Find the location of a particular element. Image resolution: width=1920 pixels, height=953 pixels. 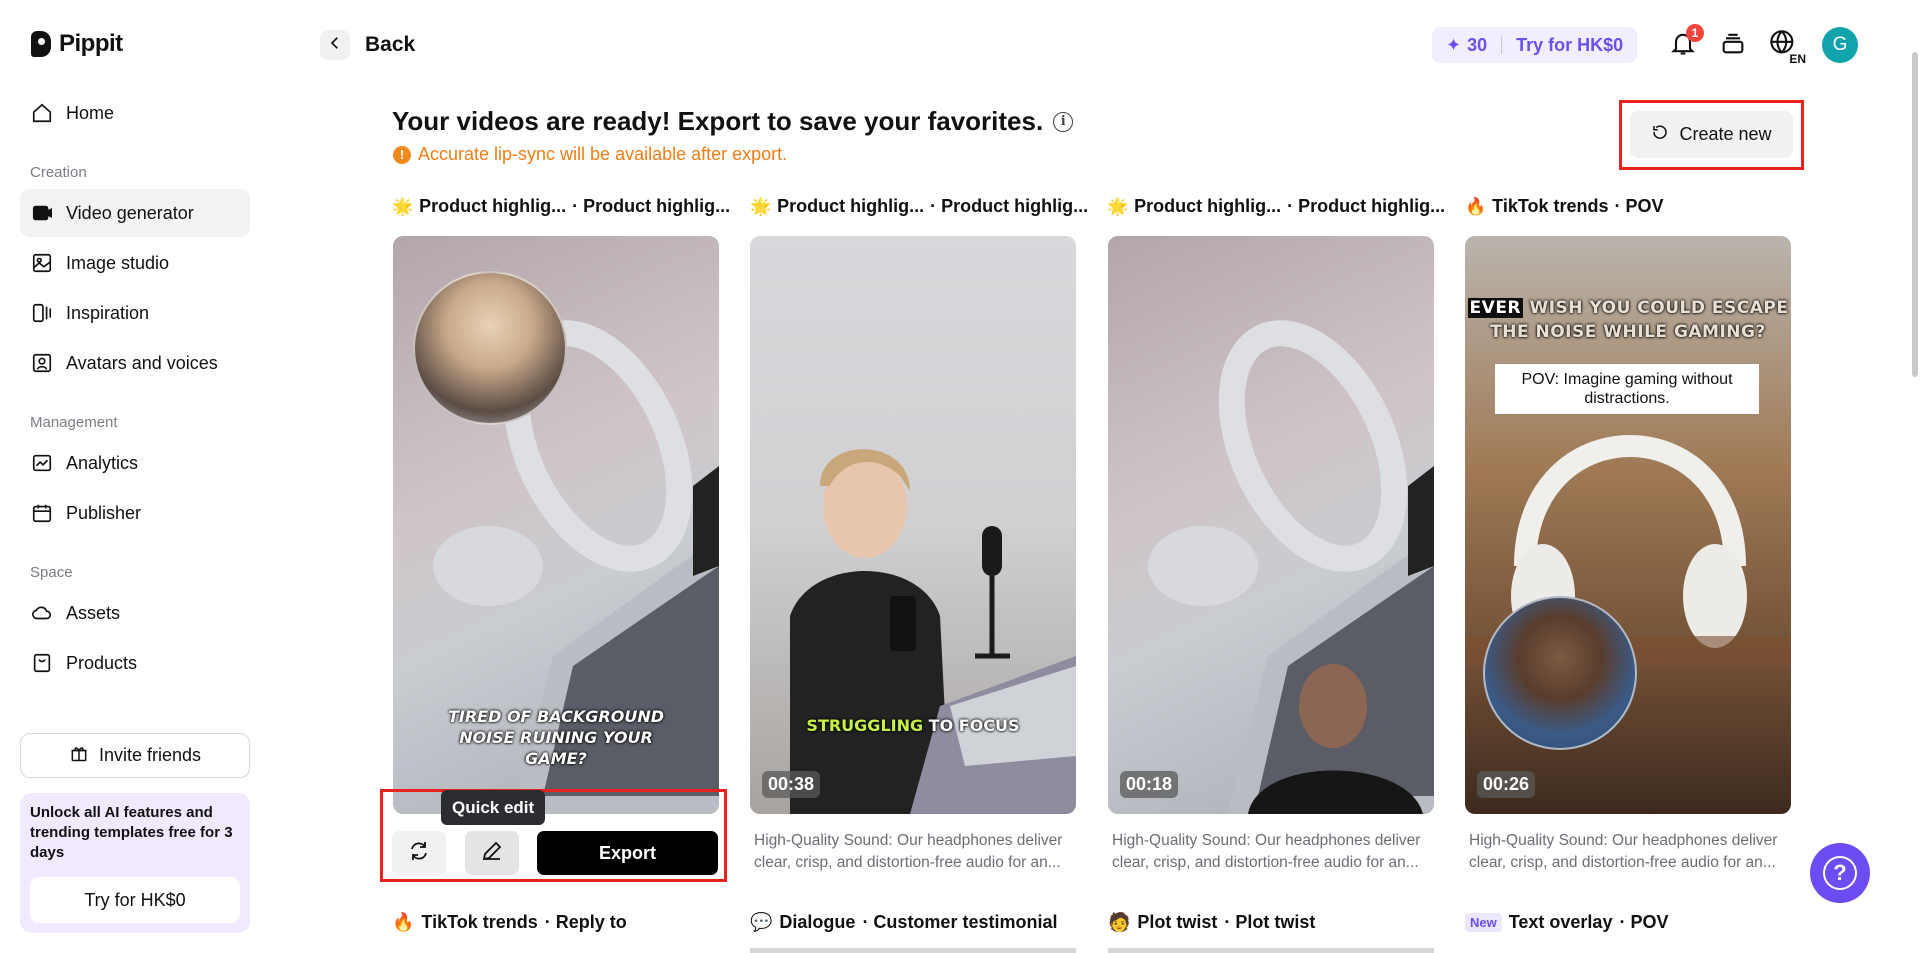

card-tag: Dialogue is located at coordinates (817, 922).